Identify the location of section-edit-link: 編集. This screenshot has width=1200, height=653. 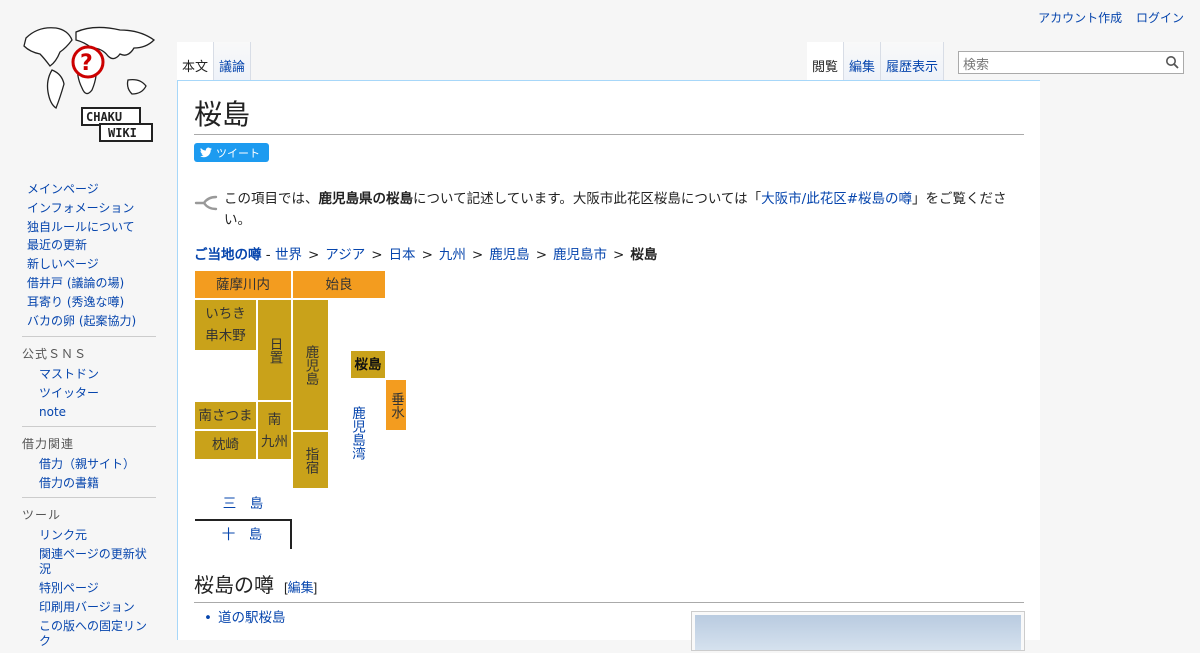
(301, 587).